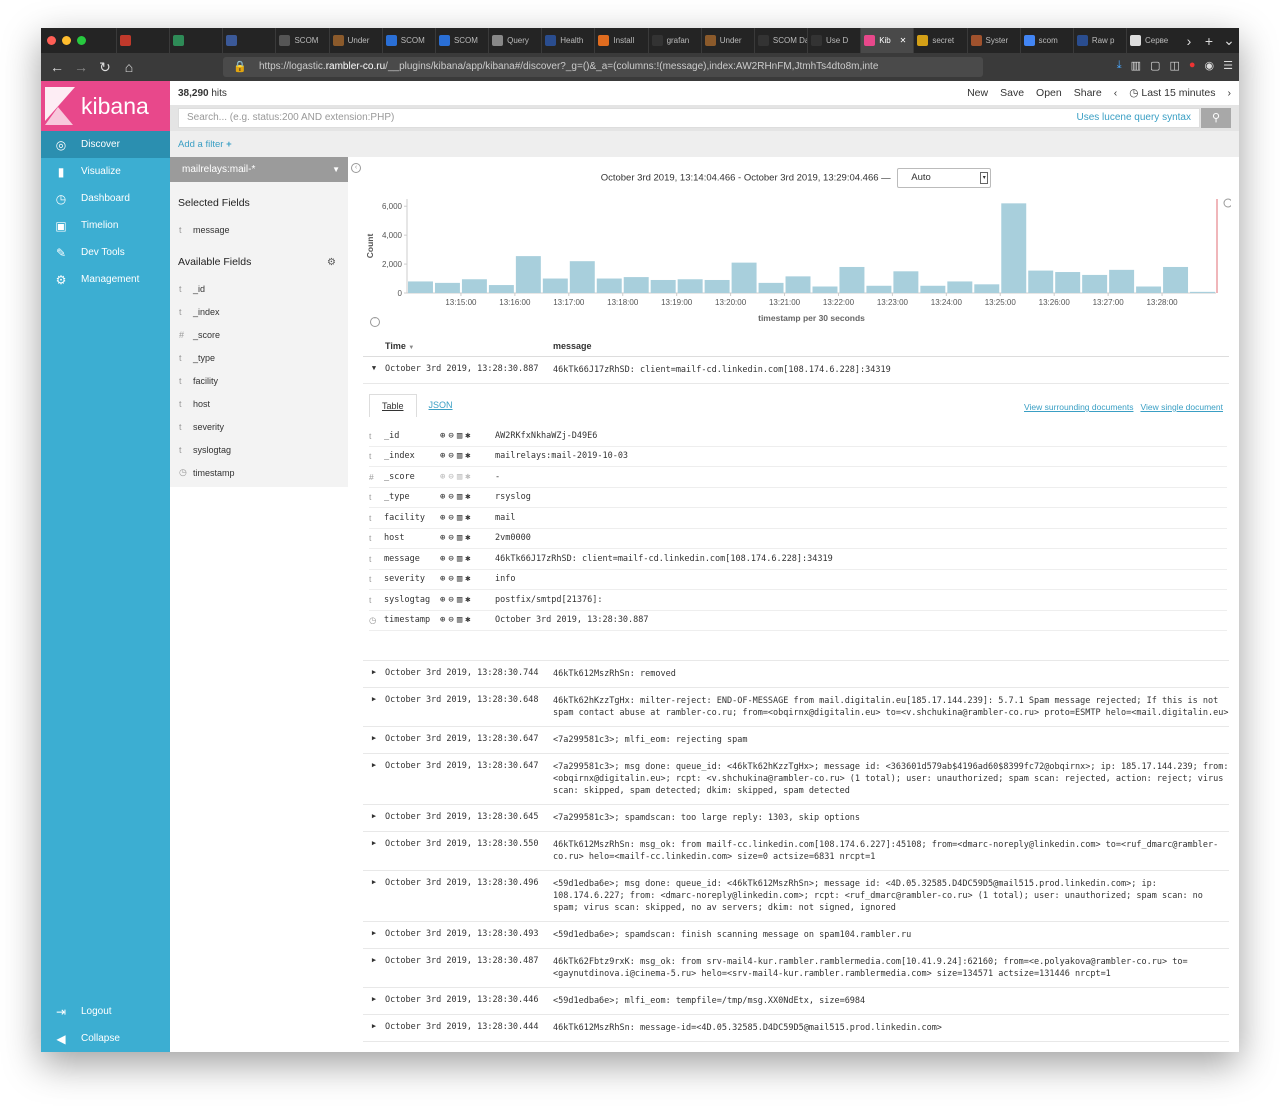 This screenshot has height=1106, width=1280. Describe the element at coordinates (833, 40) in the screenshot. I see `browser-tab: Use D` at that location.